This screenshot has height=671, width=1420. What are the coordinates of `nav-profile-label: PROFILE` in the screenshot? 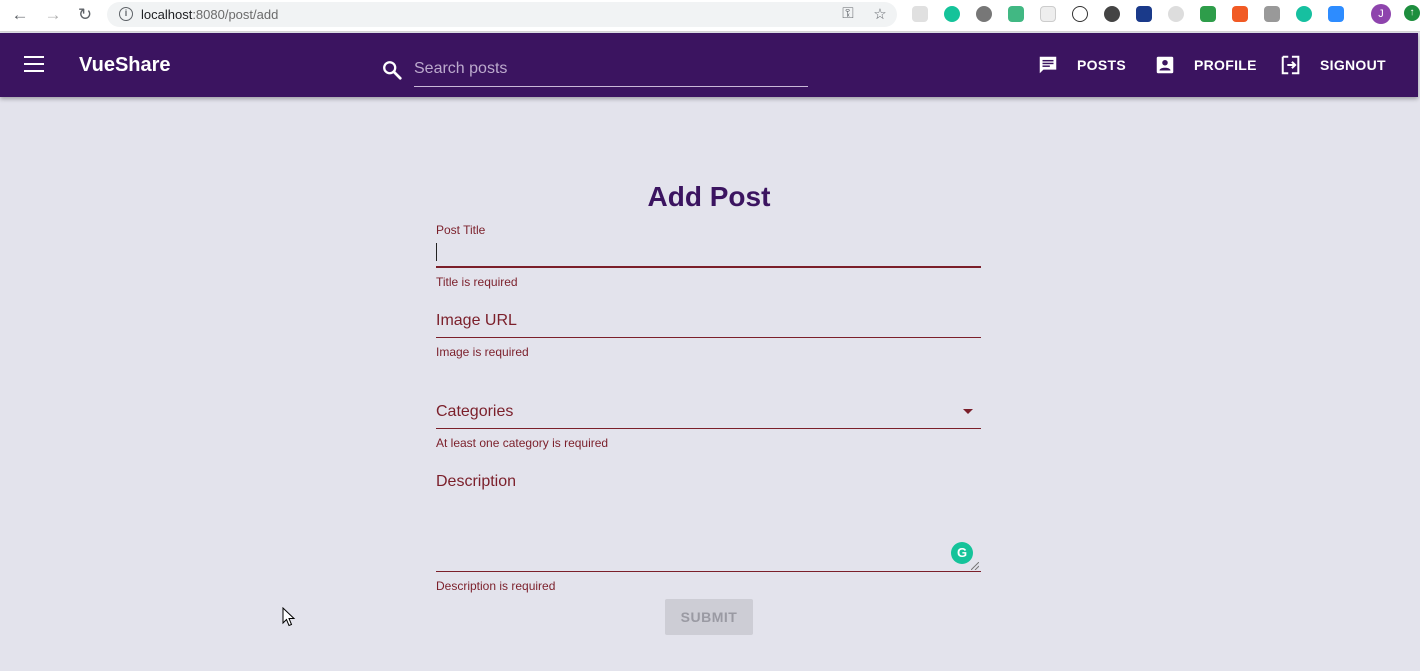 It's located at (1225, 65).